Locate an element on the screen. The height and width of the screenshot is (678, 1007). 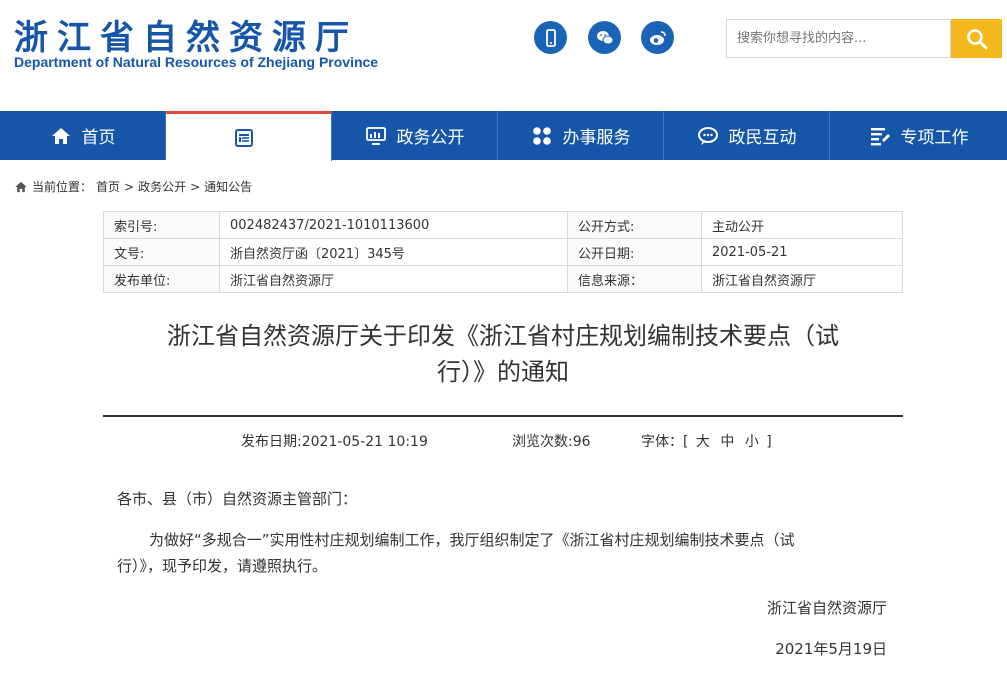
chat-icon is located at coordinates (707, 135).